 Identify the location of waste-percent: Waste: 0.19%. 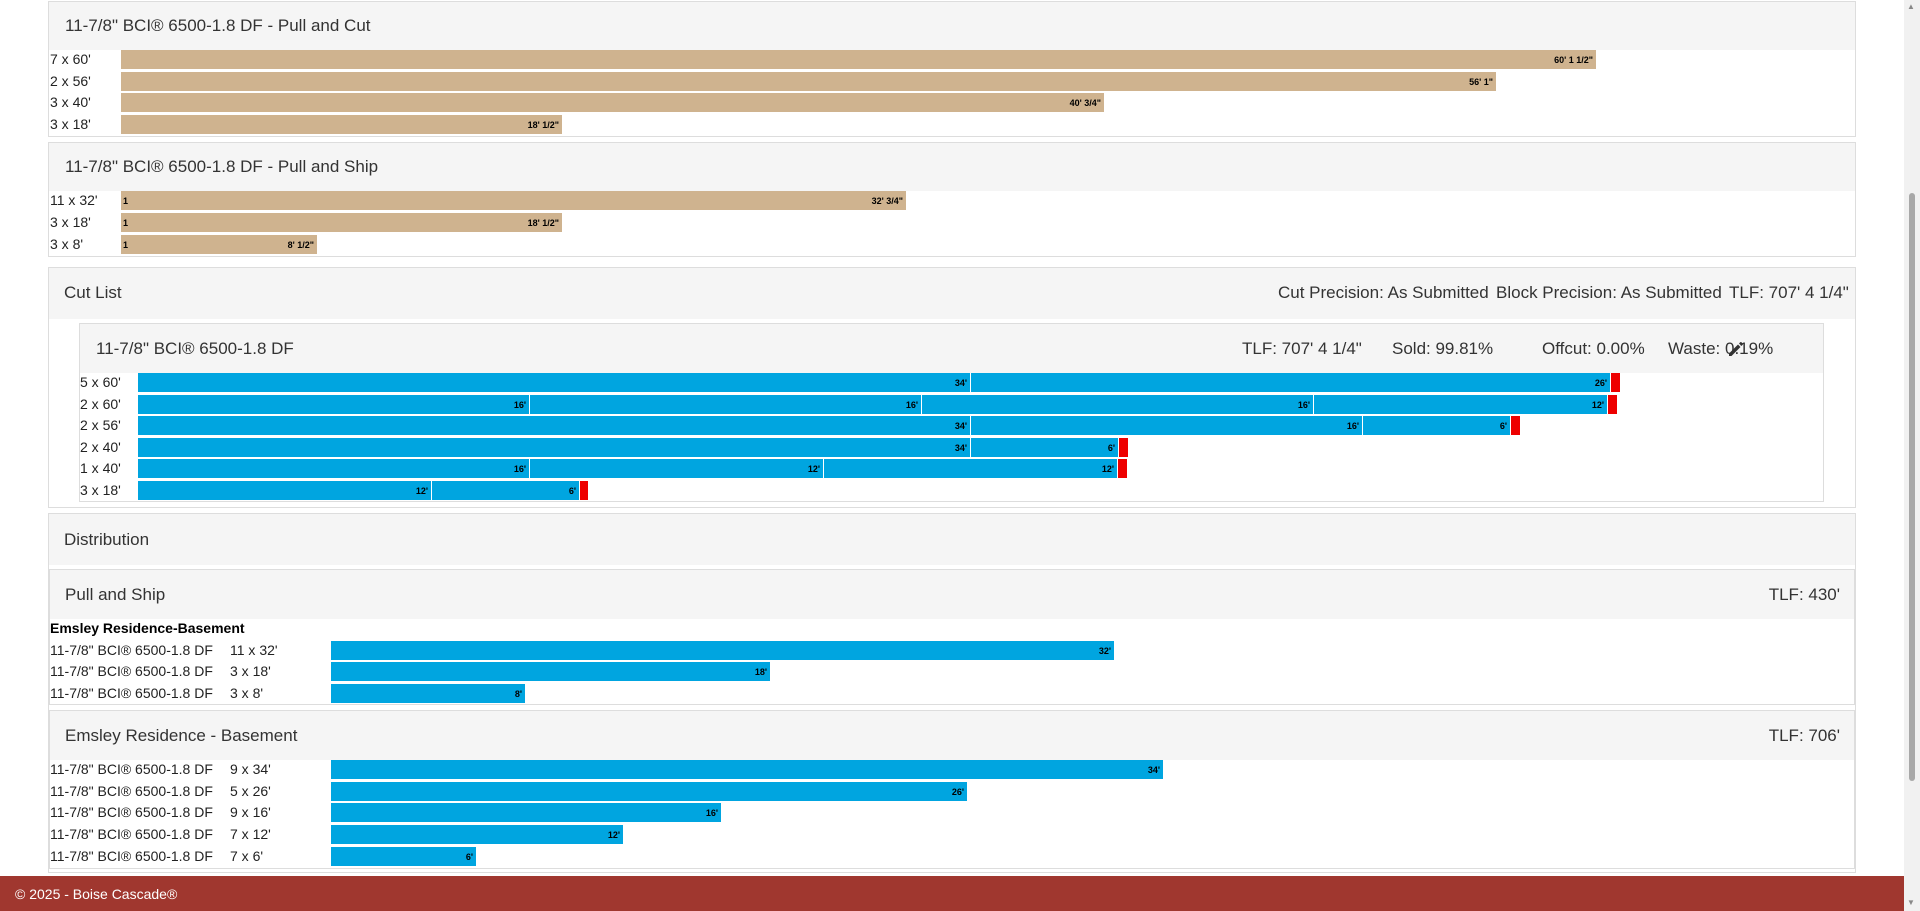
(1721, 348).